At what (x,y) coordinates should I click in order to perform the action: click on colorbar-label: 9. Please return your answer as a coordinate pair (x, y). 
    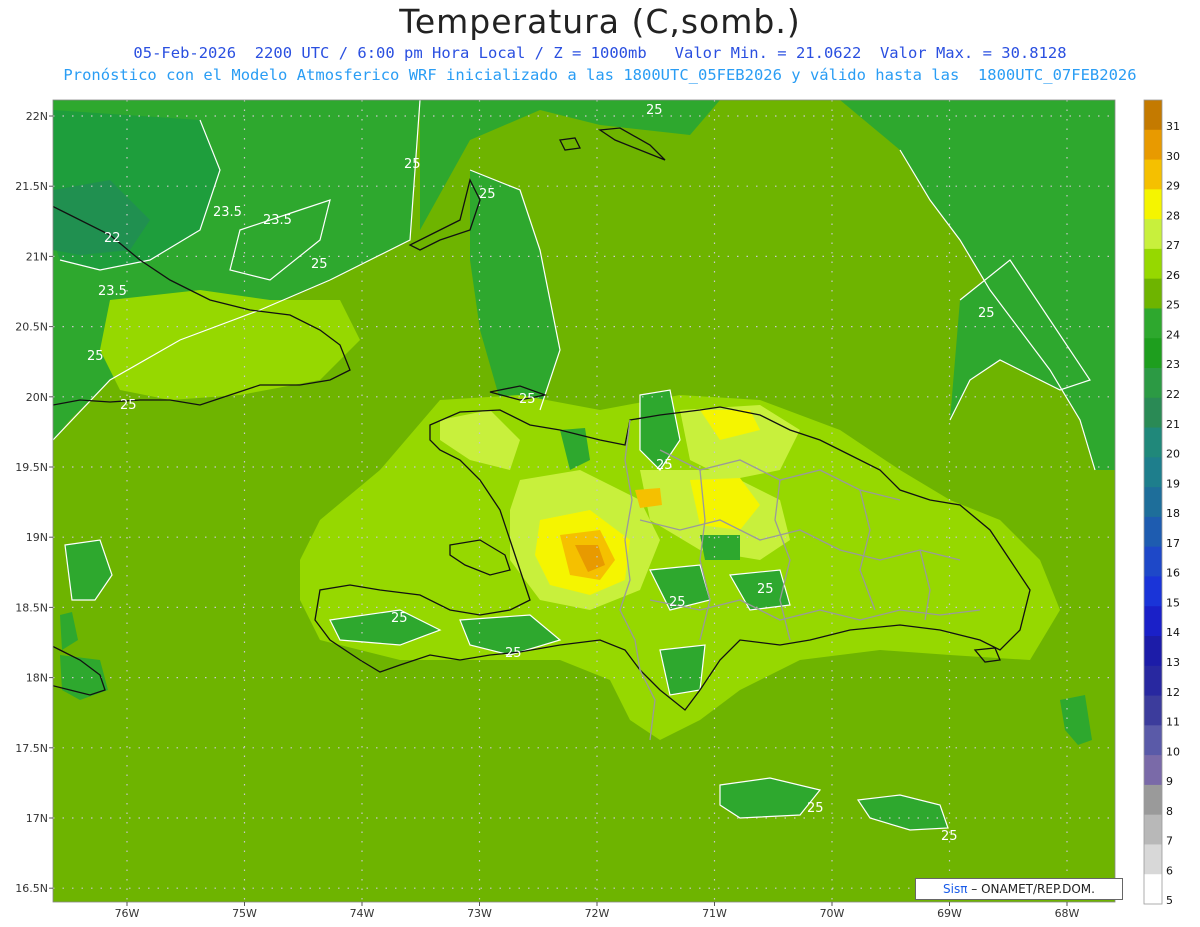
    Looking at the image, I should click on (1169, 781).